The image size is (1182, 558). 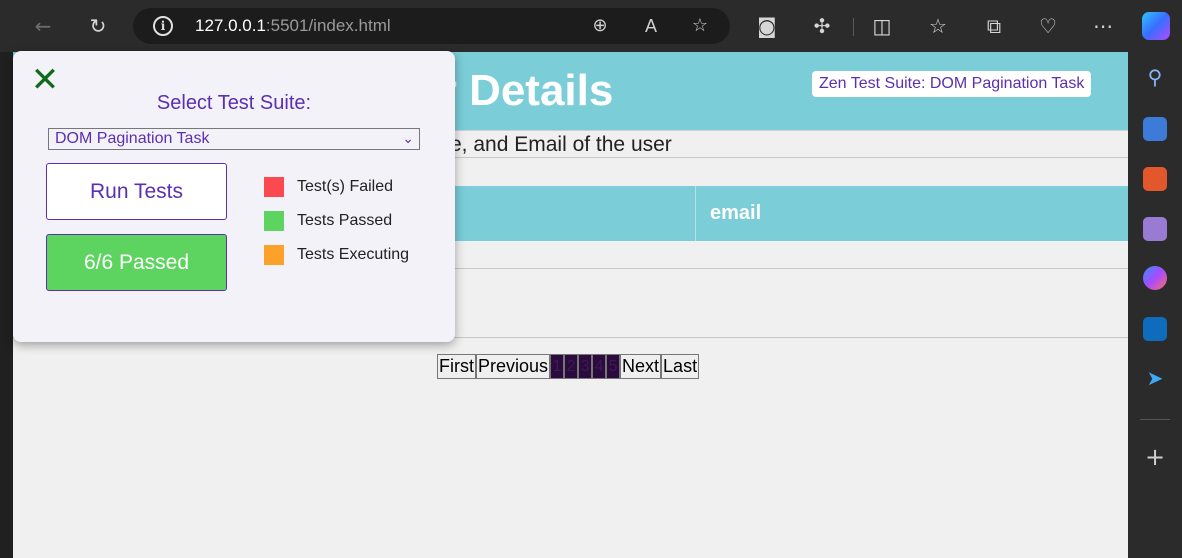 I want to click on chevron-down-icon: ⌄, so click(x=408, y=139).